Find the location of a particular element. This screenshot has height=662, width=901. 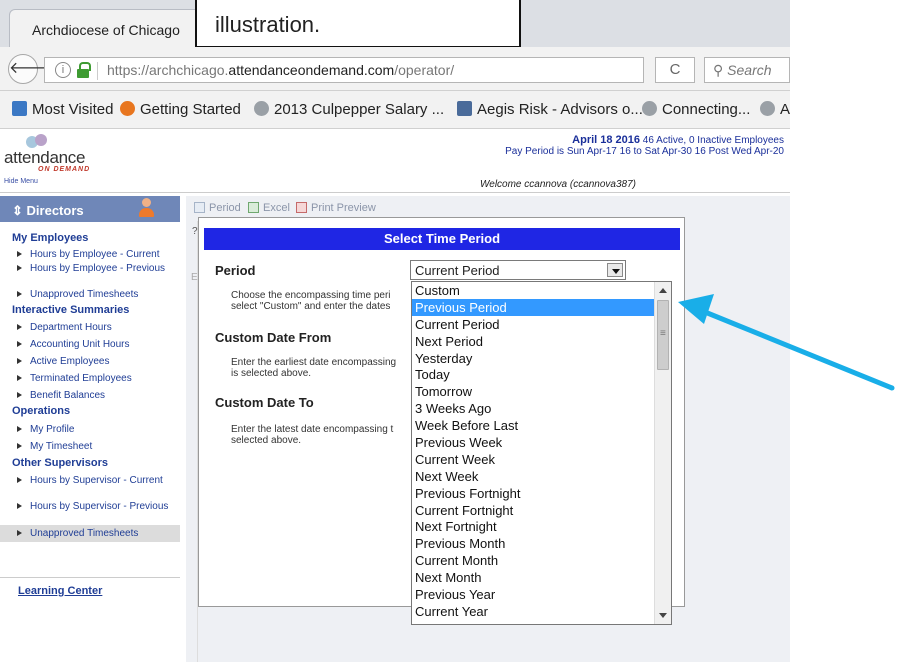

dropdown-option: Previous Period is located at coordinates (534, 307).